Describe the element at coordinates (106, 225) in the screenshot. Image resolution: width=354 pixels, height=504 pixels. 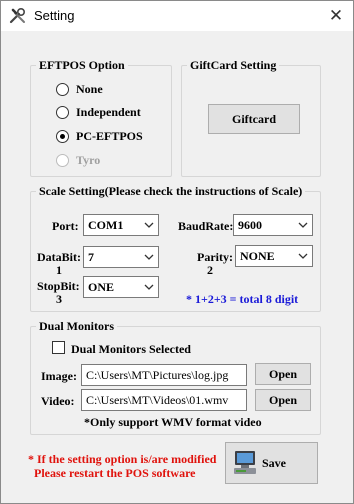
I see `port-value: COM1` at that location.